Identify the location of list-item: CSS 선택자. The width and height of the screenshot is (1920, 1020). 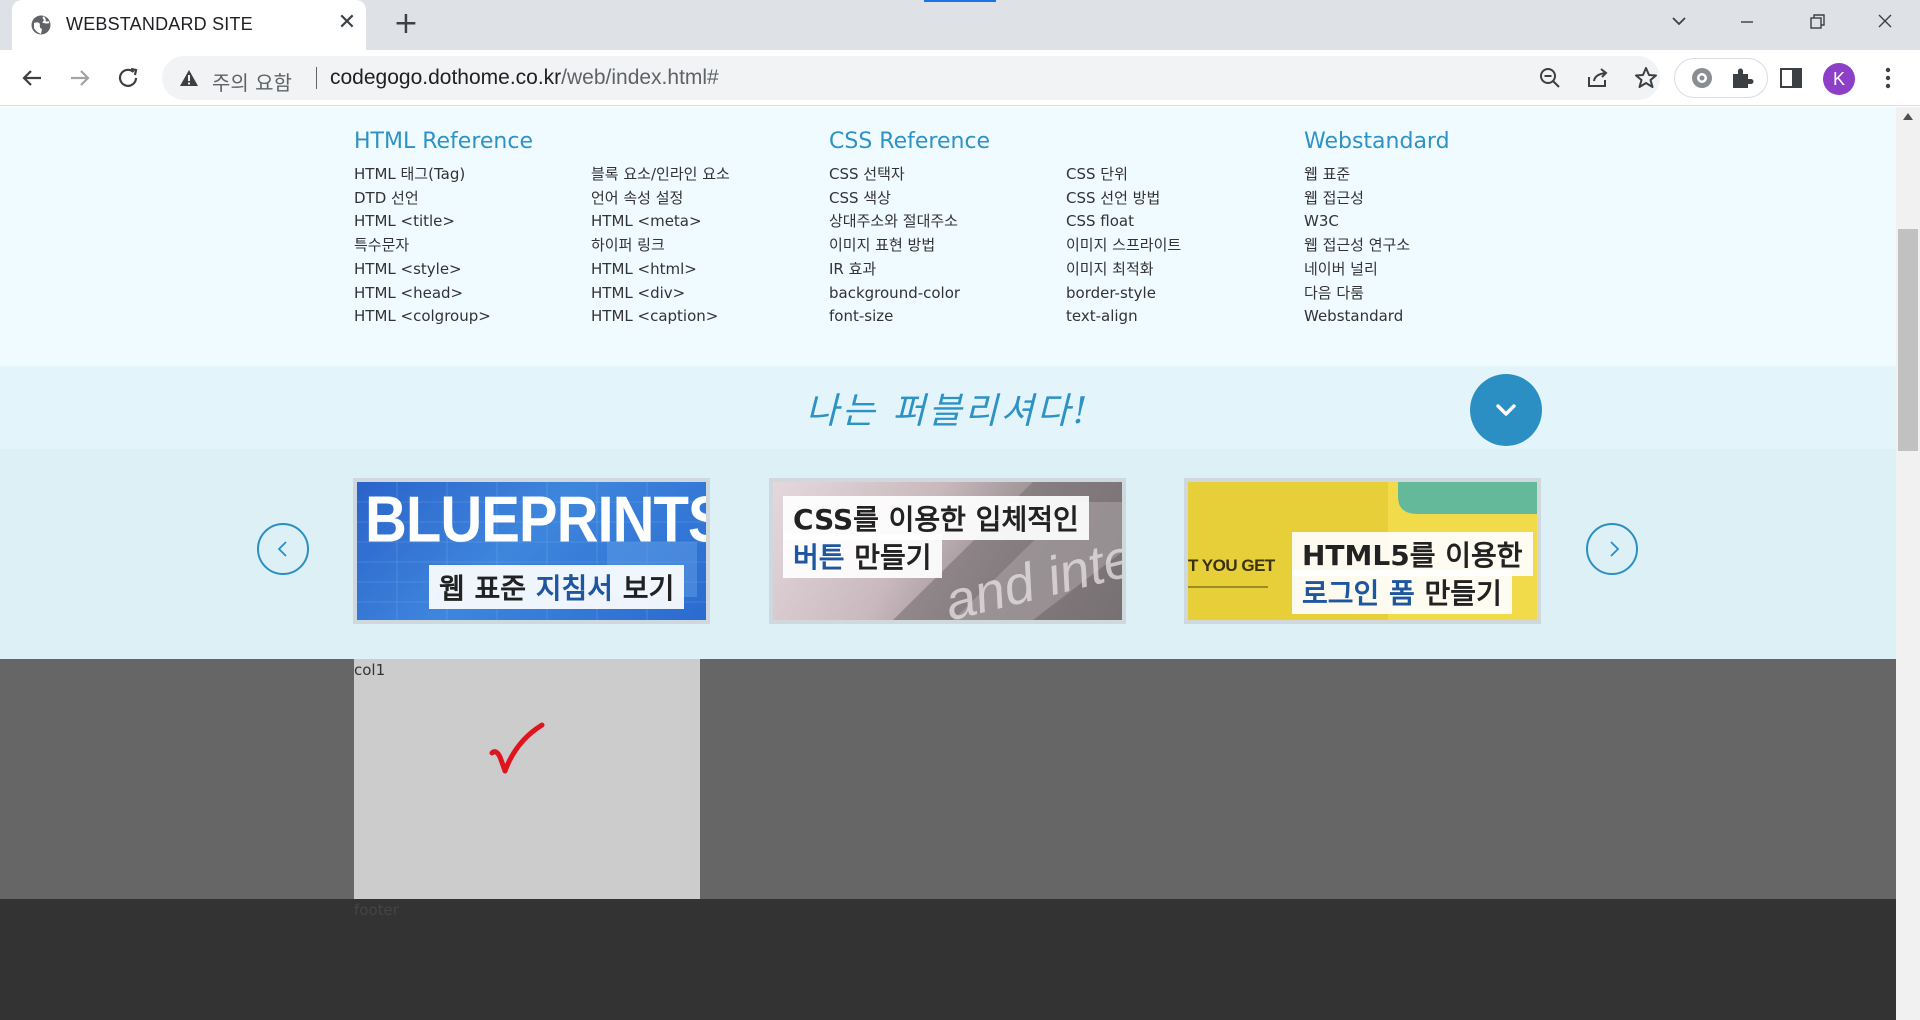
(909, 175).